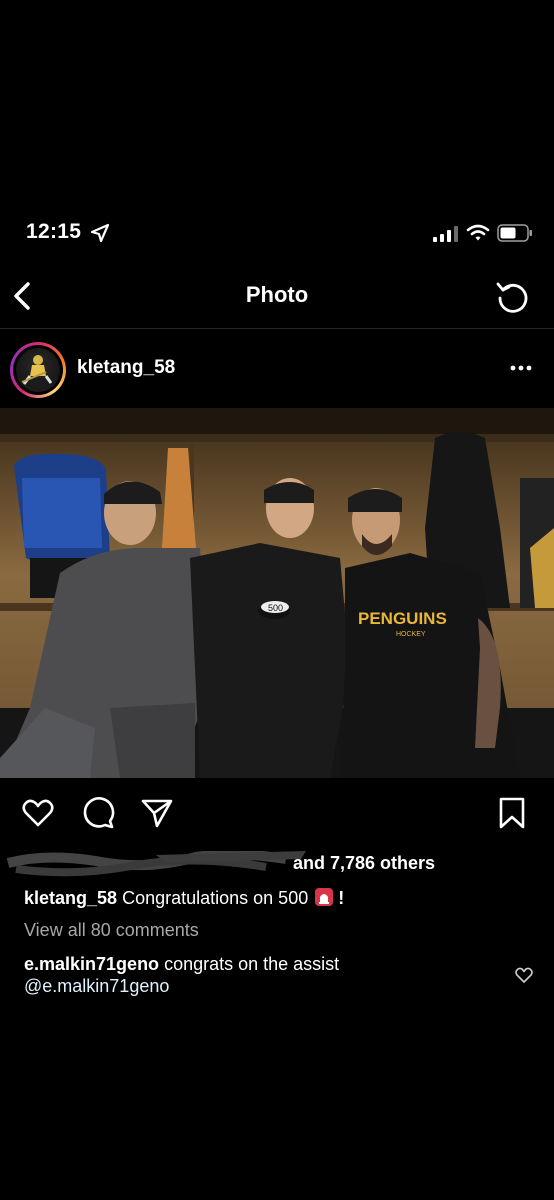  What do you see at coordinates (111, 930) in the screenshot?
I see `view-all-comments-link: View all 80 comments` at bounding box center [111, 930].